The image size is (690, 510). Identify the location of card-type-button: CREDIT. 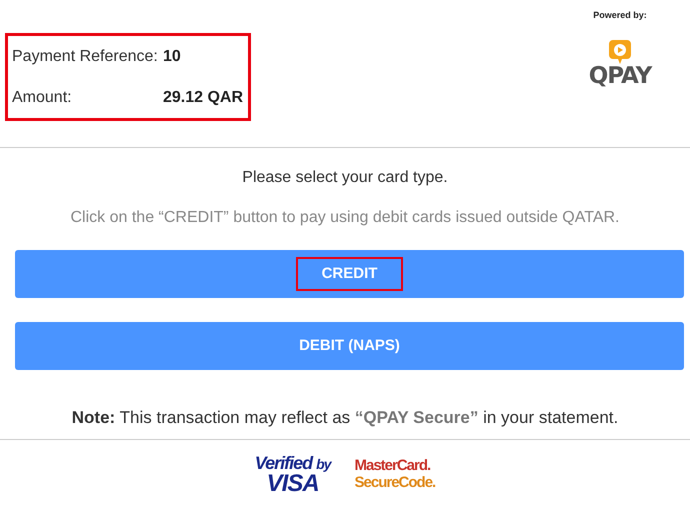
(349, 274).